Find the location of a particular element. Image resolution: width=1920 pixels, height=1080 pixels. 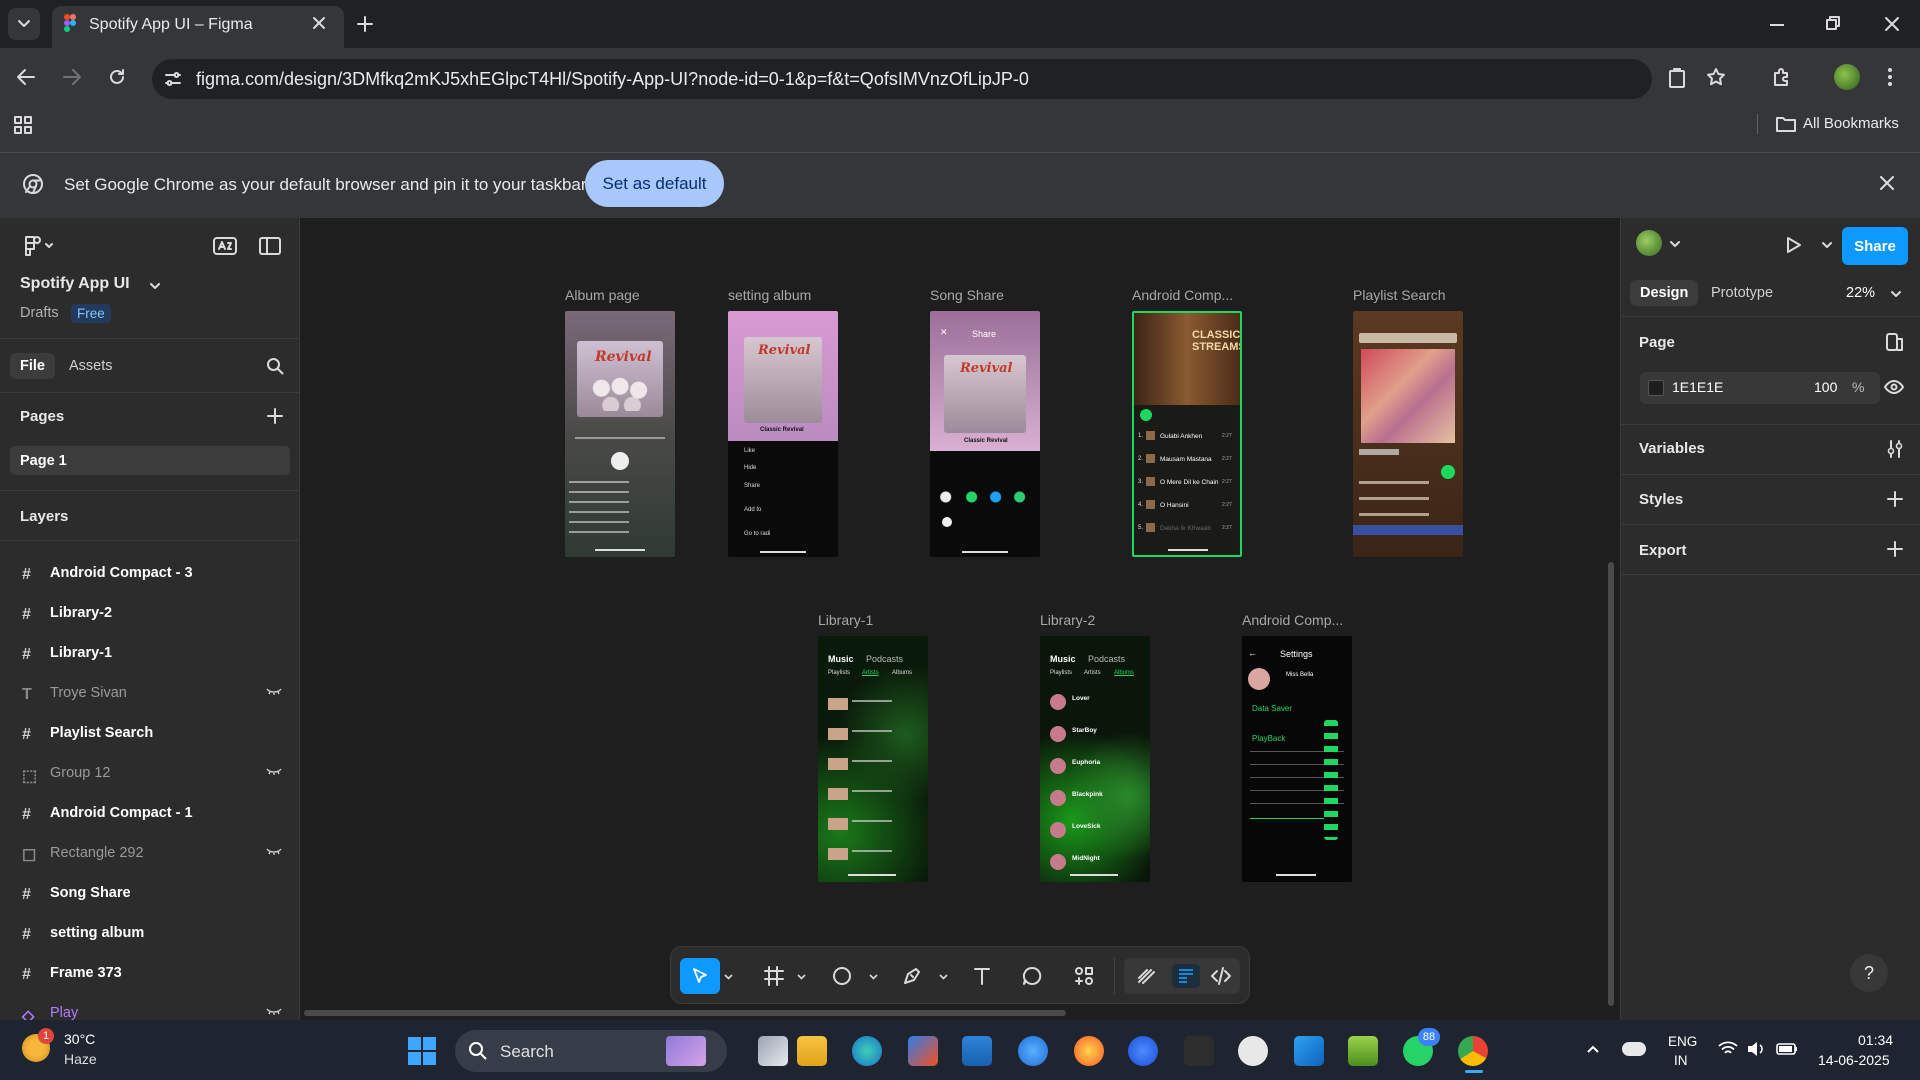

onedrive-icon is located at coordinates (1634, 1049).